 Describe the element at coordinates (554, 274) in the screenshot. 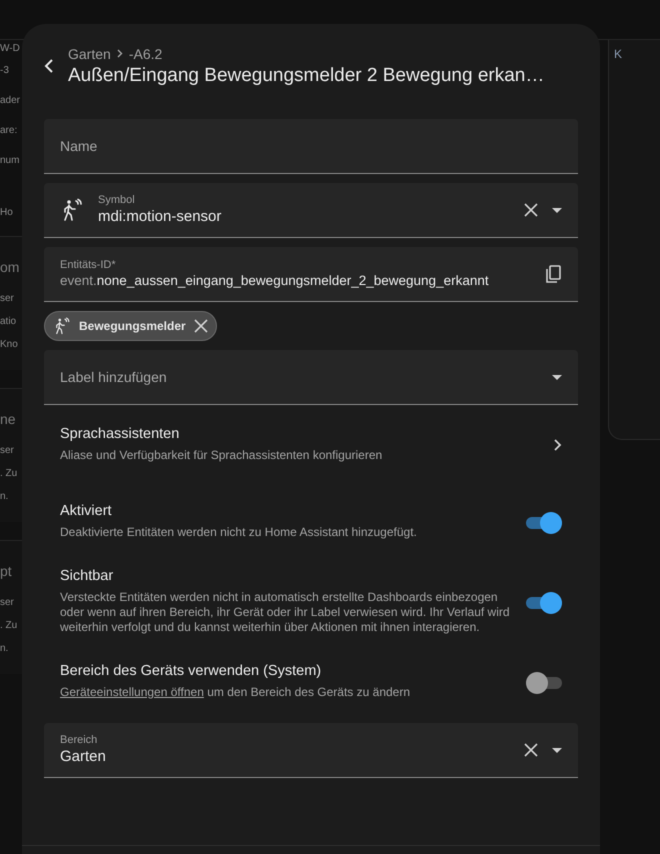

I see `copy-icon` at that location.